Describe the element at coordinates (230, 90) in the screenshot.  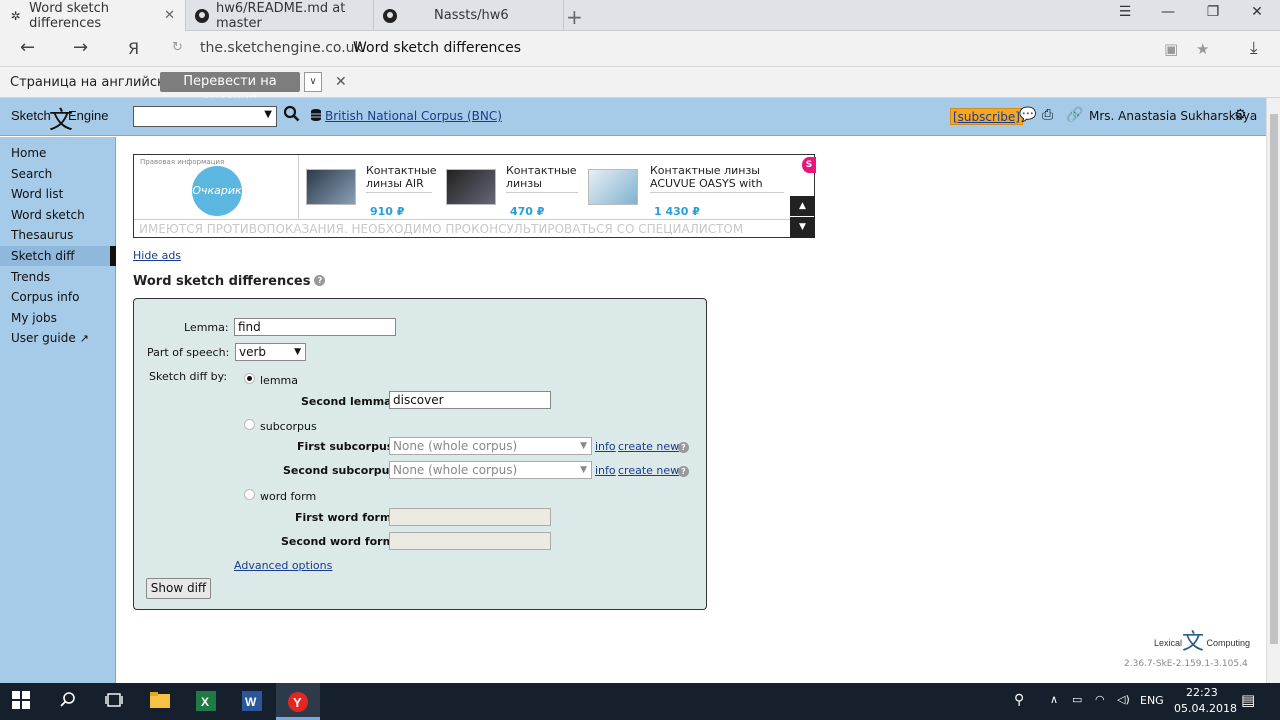
I see `translate-button: Перевести на русский` at that location.